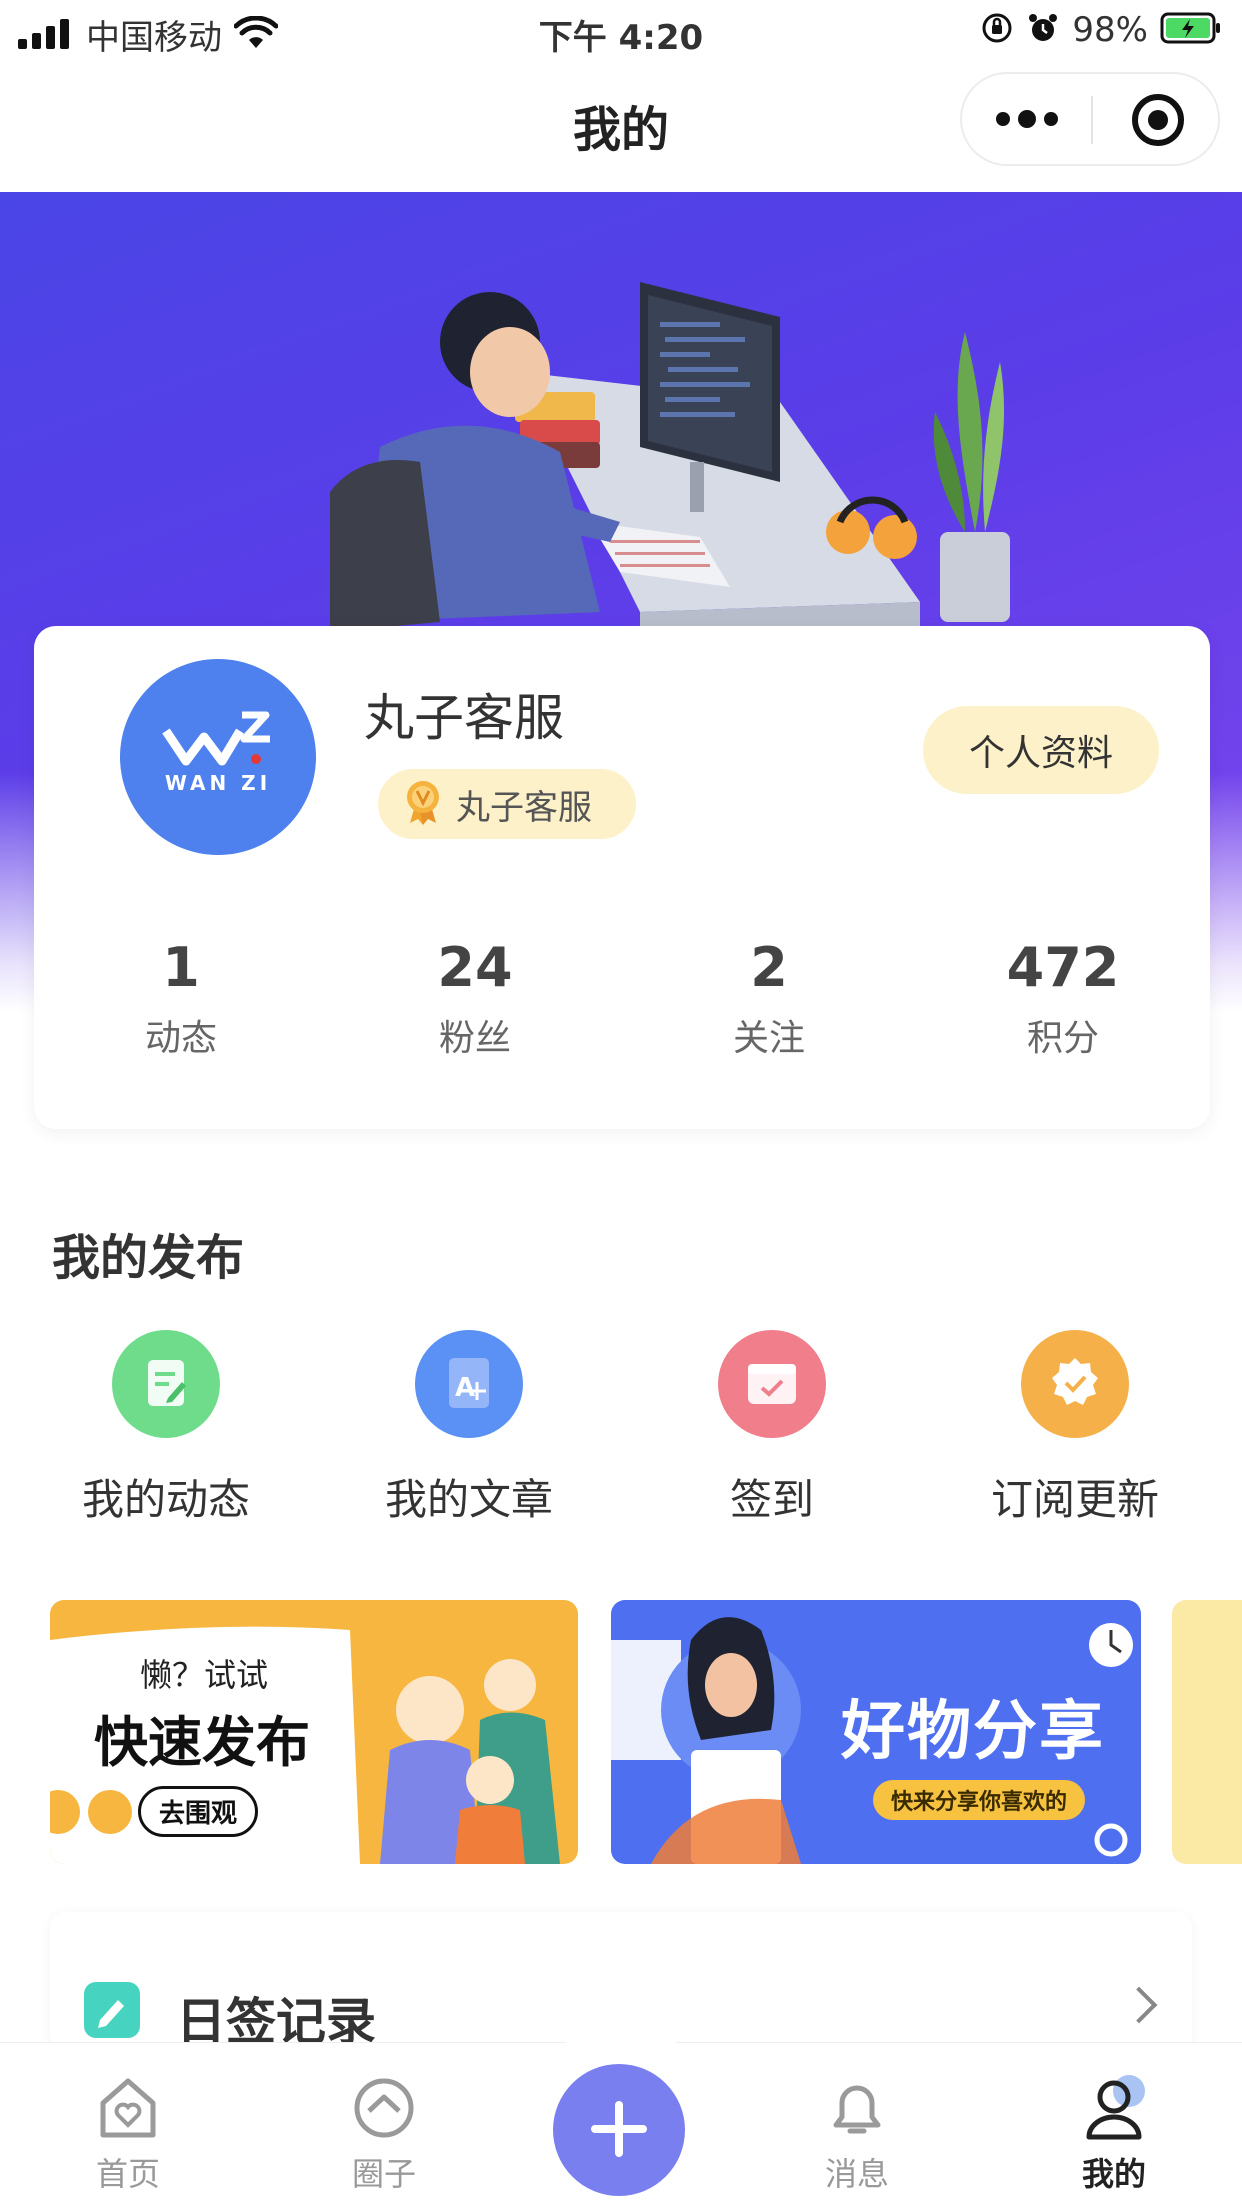 The height and width of the screenshot is (2208, 1242). Describe the element at coordinates (112, 2010) in the screenshot. I see `pencil-icon` at that location.